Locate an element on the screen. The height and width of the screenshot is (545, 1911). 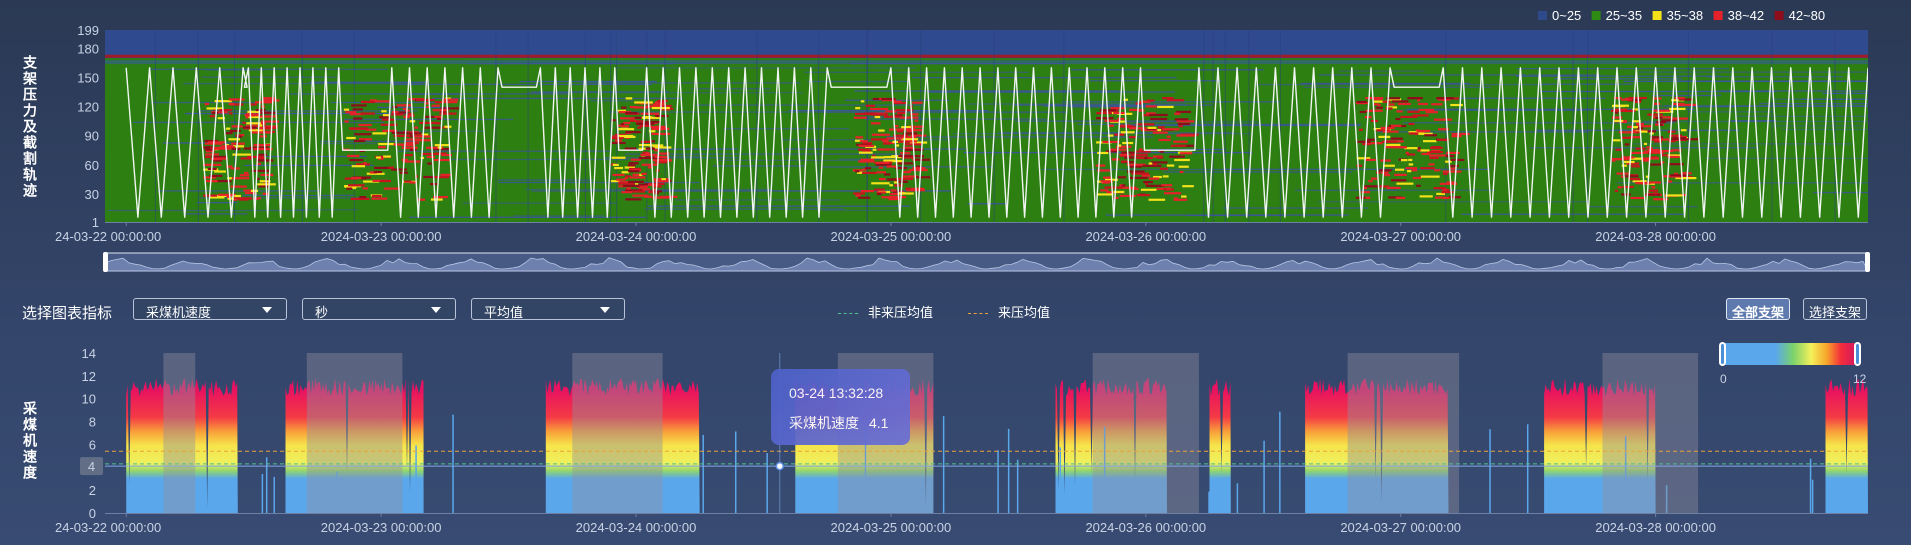
bottom-y-tick-label: 6 is located at coordinates (92, 444).